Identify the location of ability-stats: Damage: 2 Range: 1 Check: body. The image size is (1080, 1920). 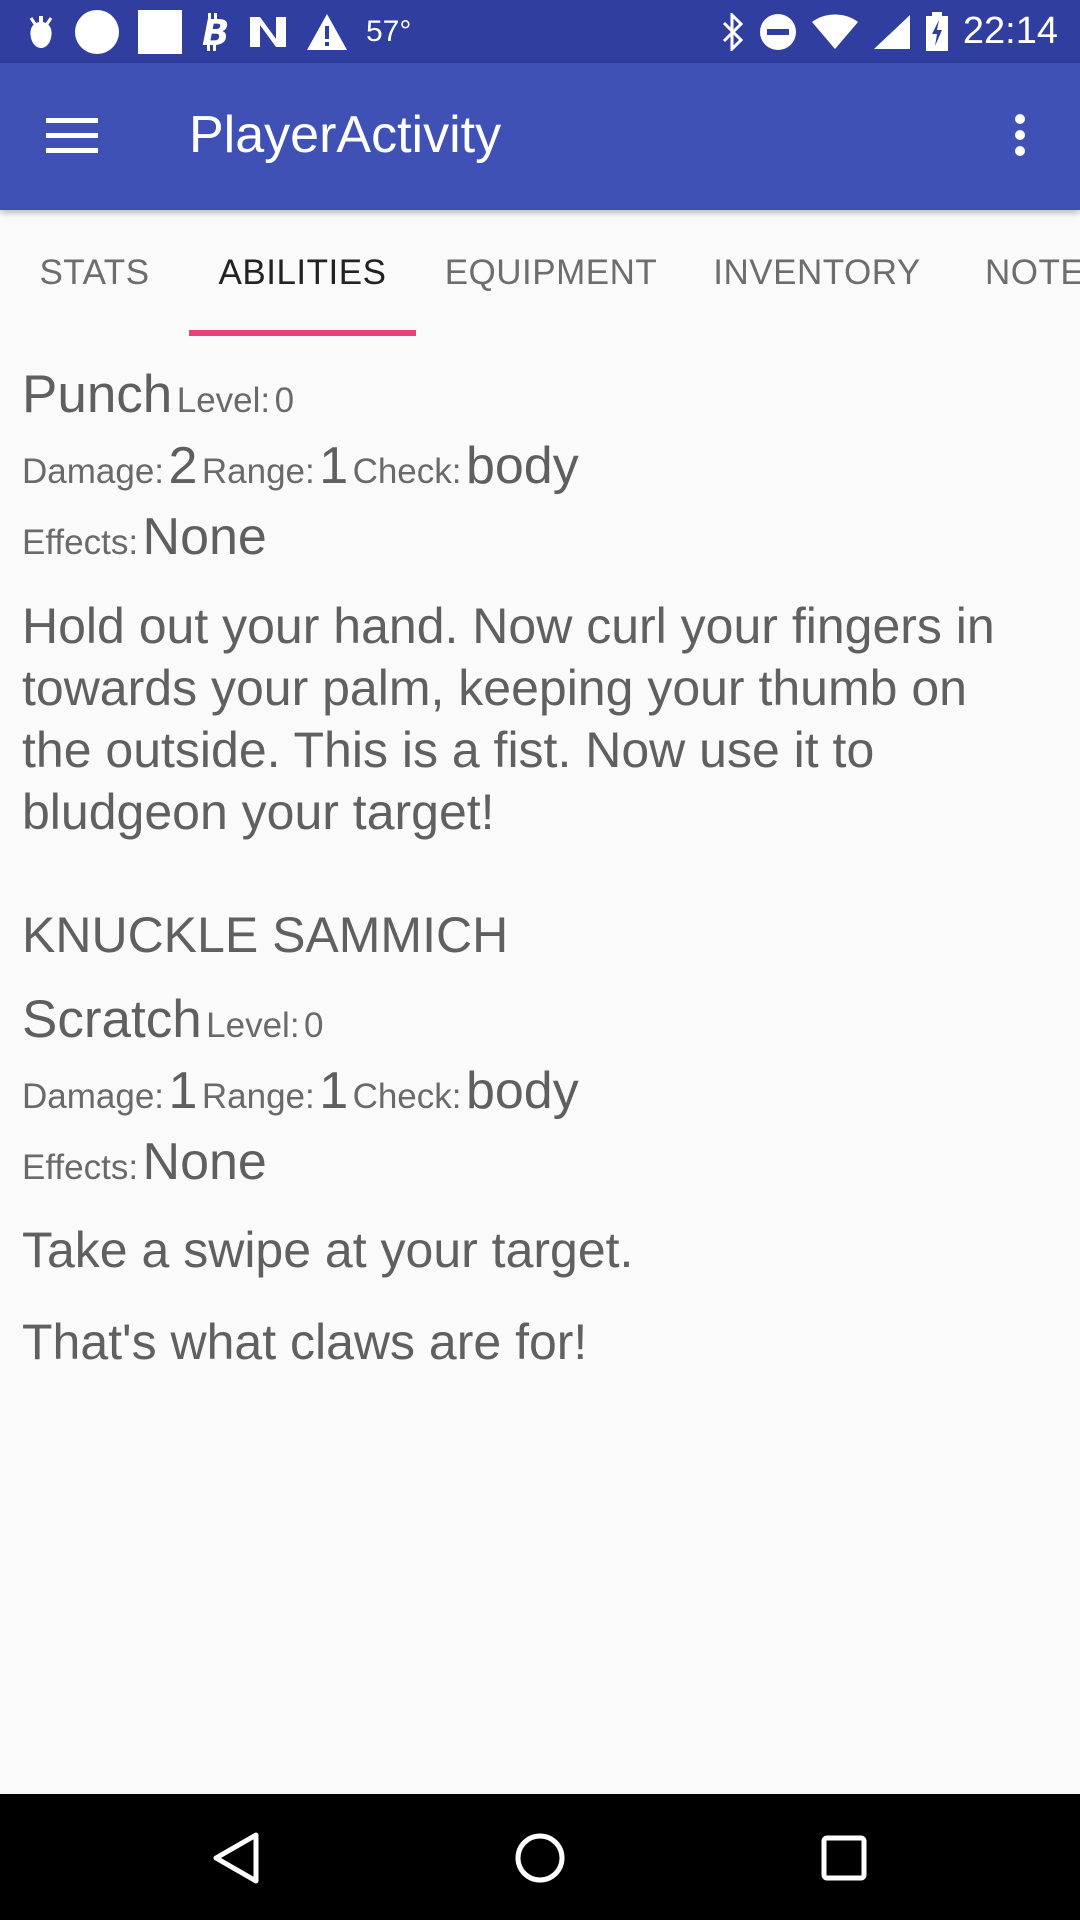
(300, 466).